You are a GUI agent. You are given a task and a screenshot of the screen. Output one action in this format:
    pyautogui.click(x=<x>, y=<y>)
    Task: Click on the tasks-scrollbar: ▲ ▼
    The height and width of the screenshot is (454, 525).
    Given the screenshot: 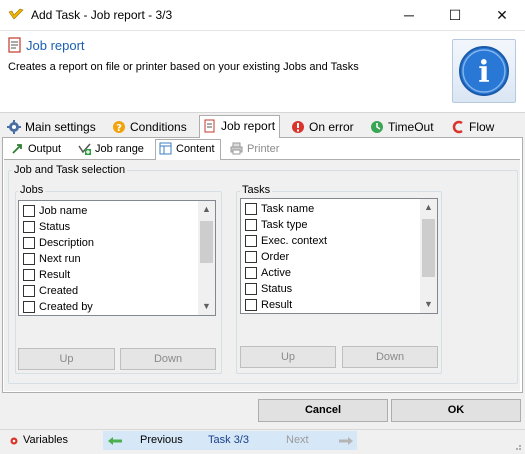 What is the action you would take?
    pyautogui.click(x=428, y=256)
    